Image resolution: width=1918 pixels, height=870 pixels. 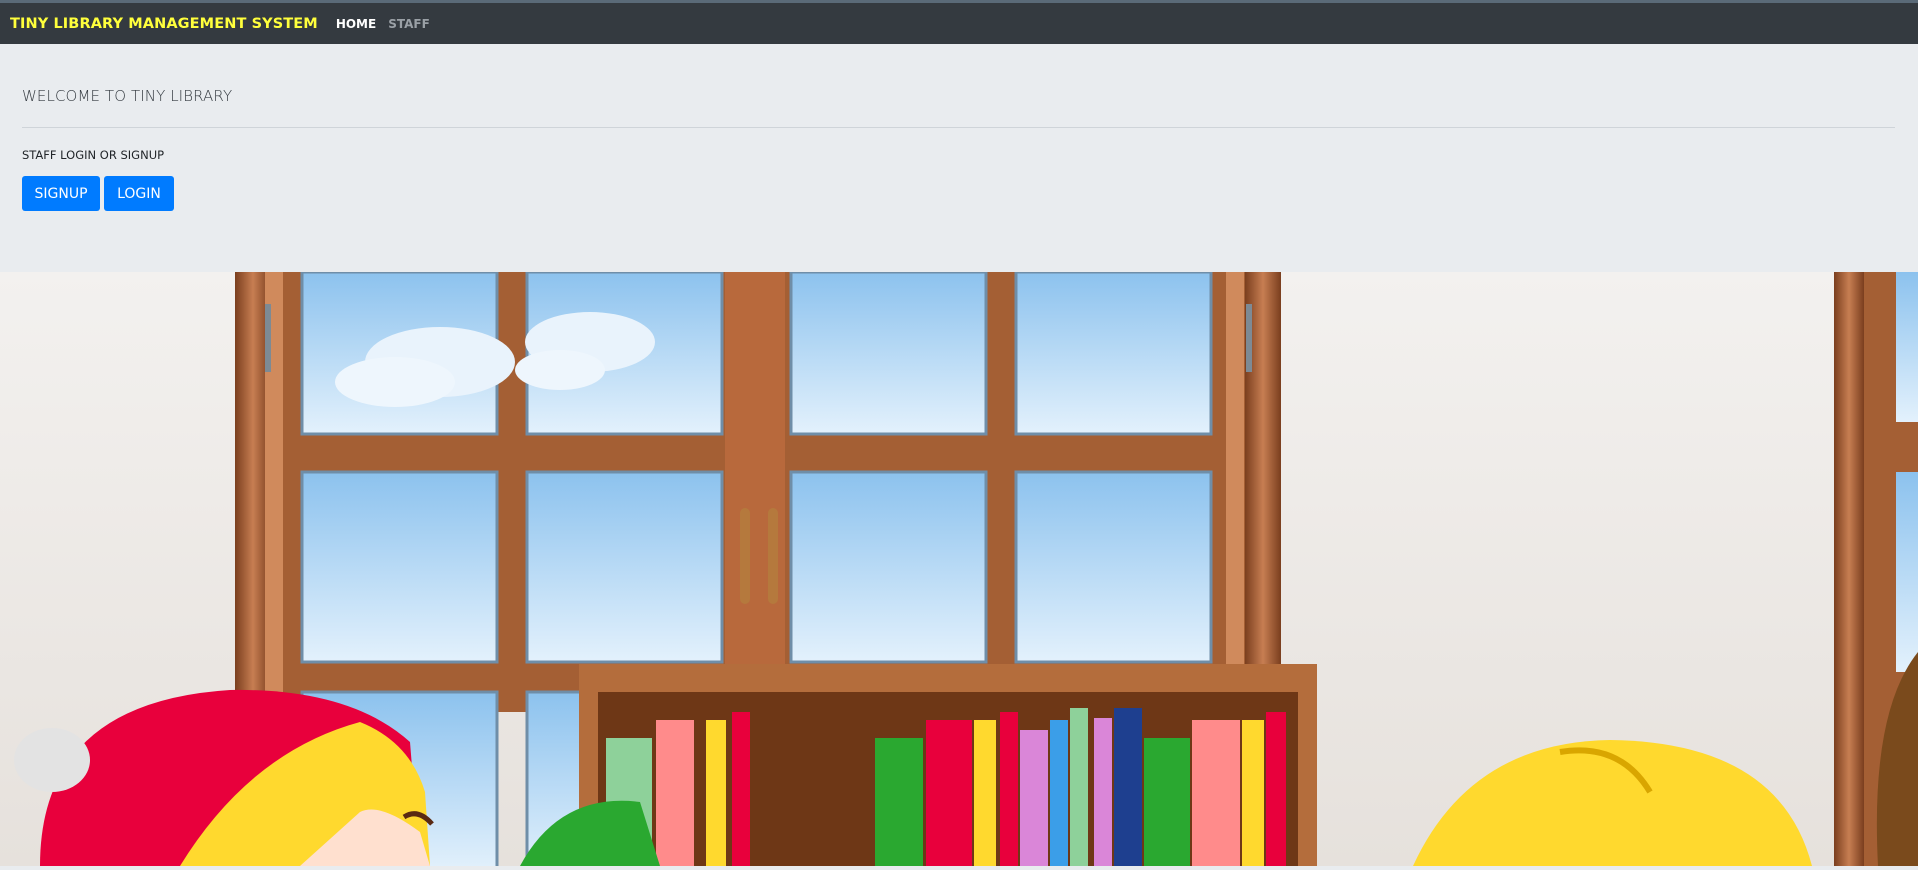 What do you see at coordinates (61, 193) in the screenshot?
I see `signup-button: SIGNUP` at bounding box center [61, 193].